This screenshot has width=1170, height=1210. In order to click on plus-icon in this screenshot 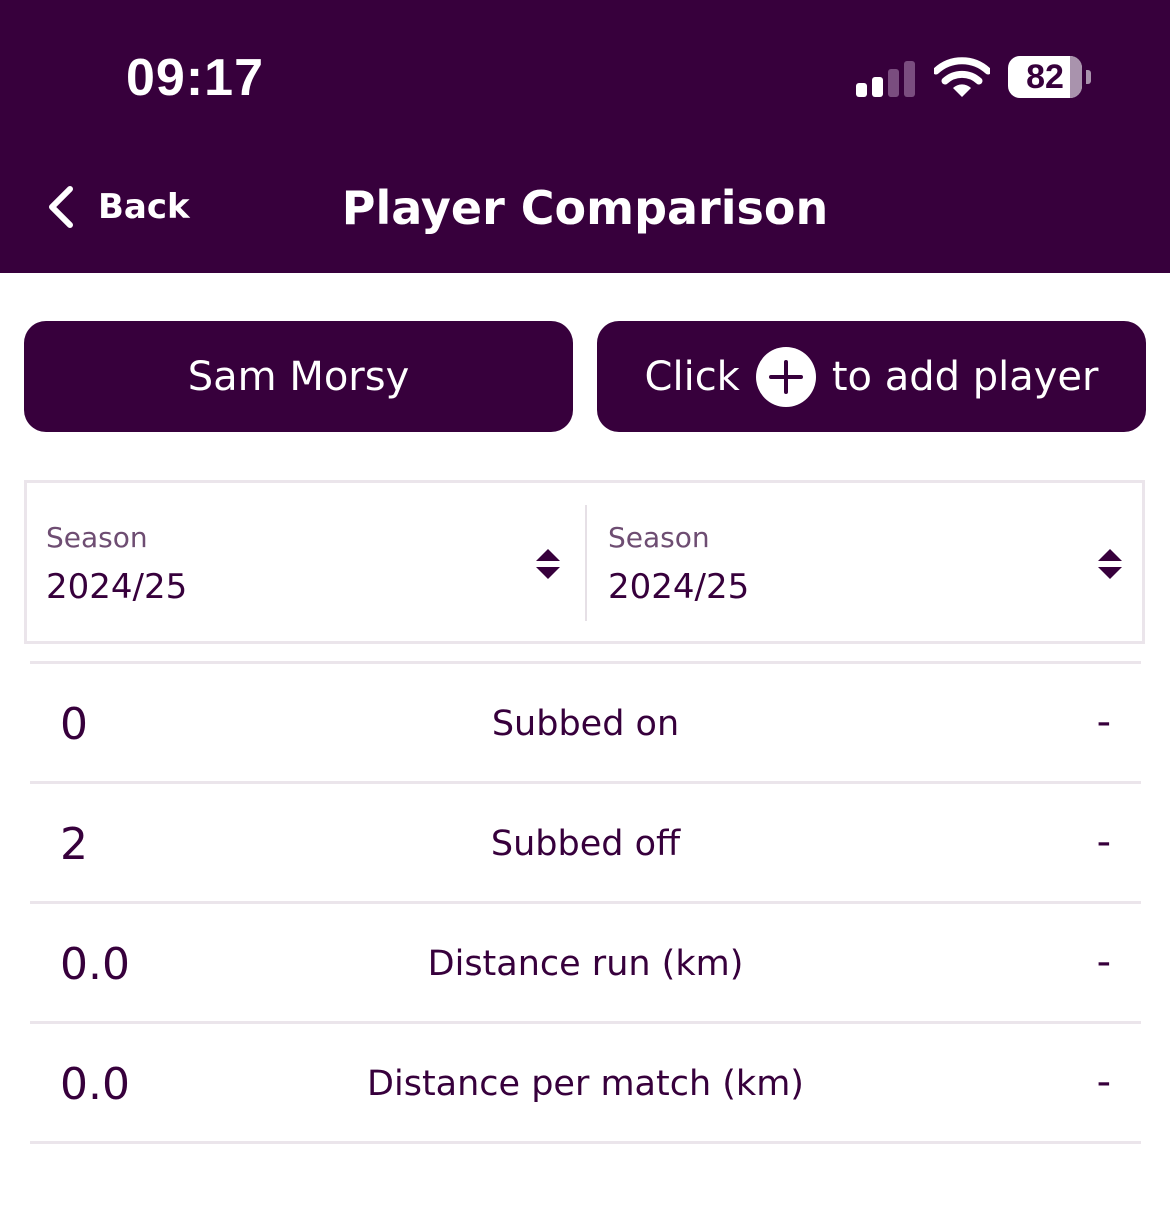, I will do `click(785, 376)`.